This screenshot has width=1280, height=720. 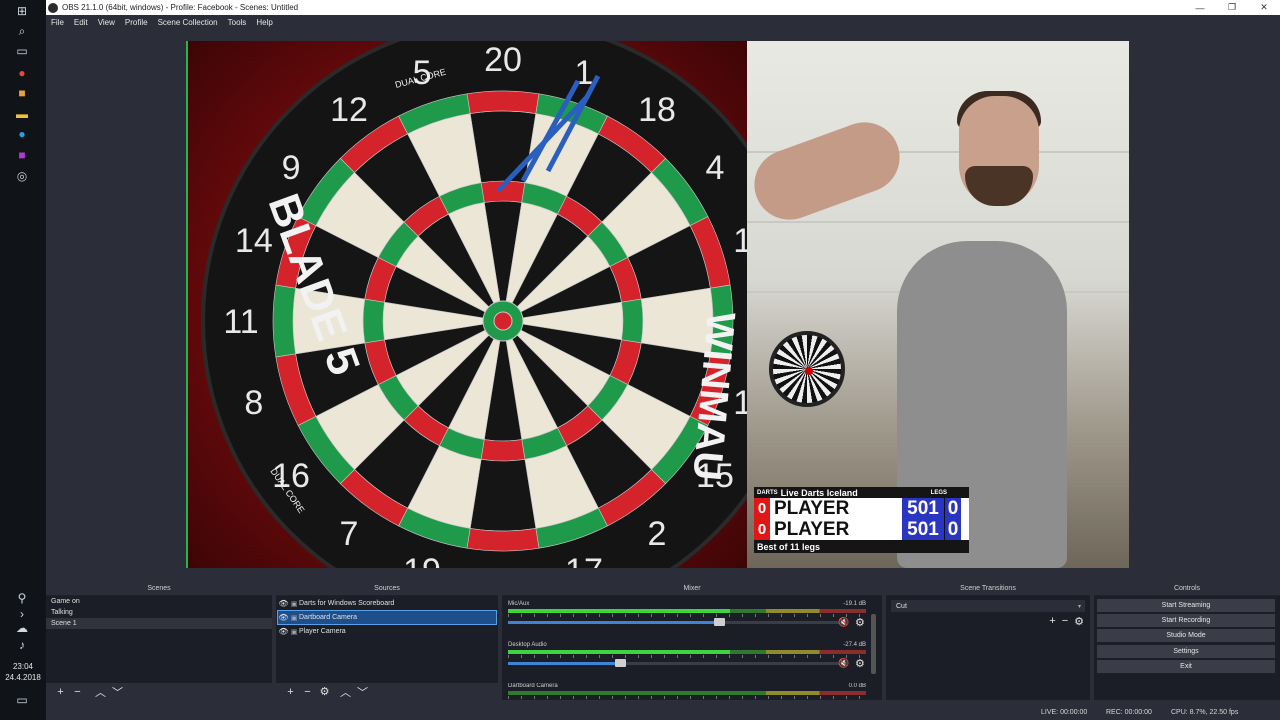 What do you see at coordinates (22, 134) in the screenshot?
I see `skype-icon: ●` at bounding box center [22, 134].